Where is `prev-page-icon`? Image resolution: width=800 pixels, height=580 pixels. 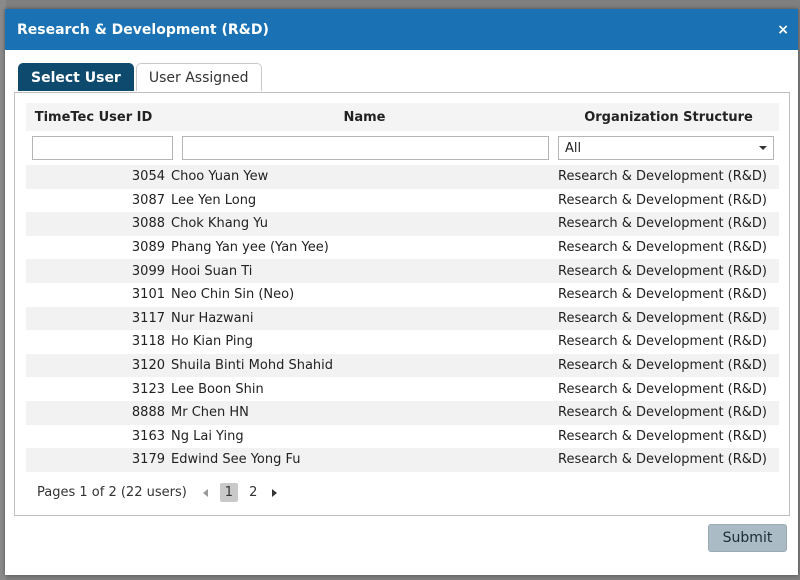
prev-page-icon is located at coordinates (205, 492).